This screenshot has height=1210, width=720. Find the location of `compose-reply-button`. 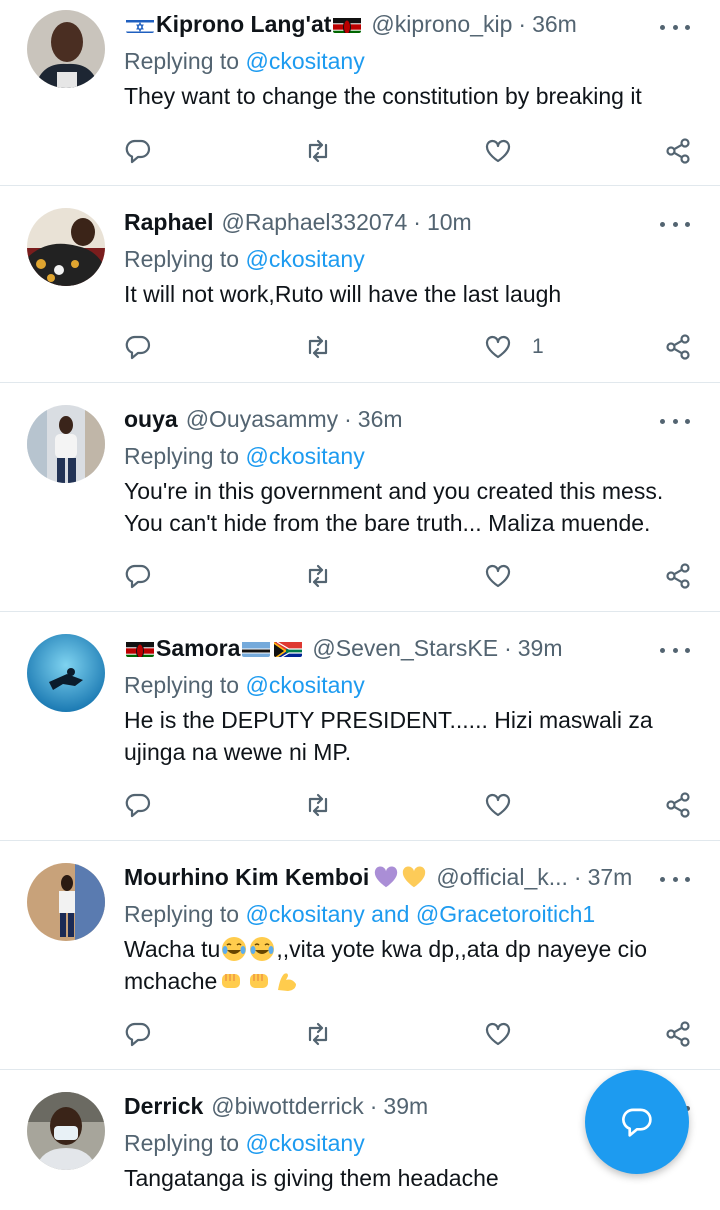

compose-reply-button is located at coordinates (637, 1122).